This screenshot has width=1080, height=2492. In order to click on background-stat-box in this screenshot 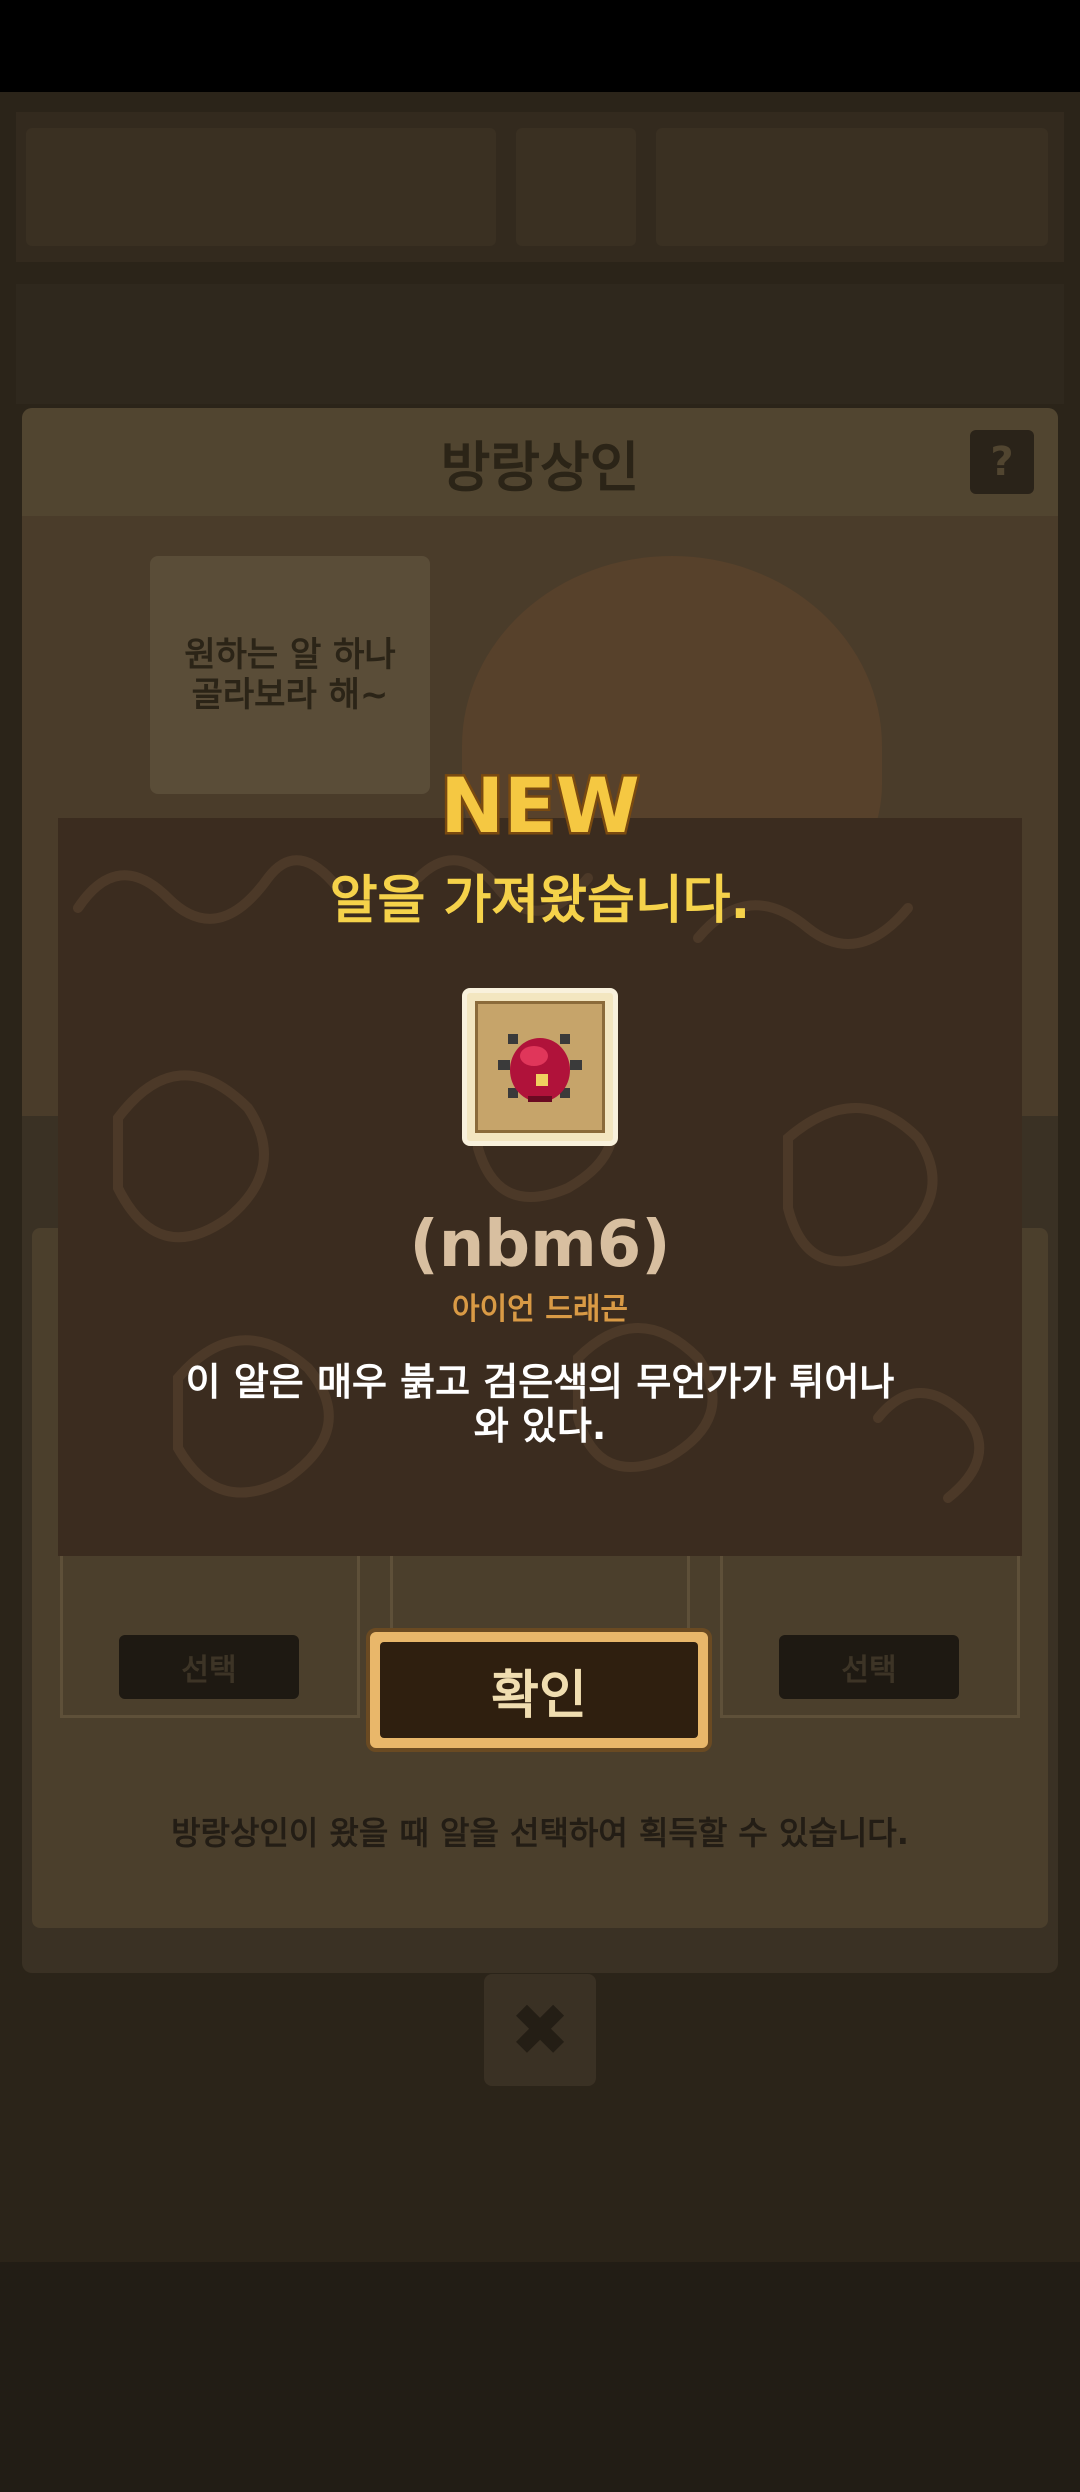, I will do `click(576, 187)`.